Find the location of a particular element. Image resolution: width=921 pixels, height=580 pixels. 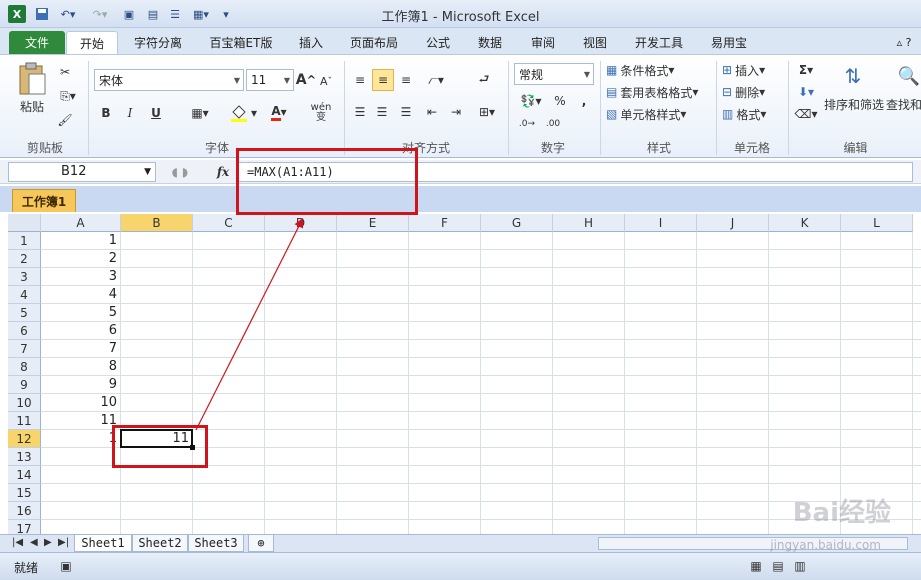

annotation-arrow is located at coordinates (249, 324).